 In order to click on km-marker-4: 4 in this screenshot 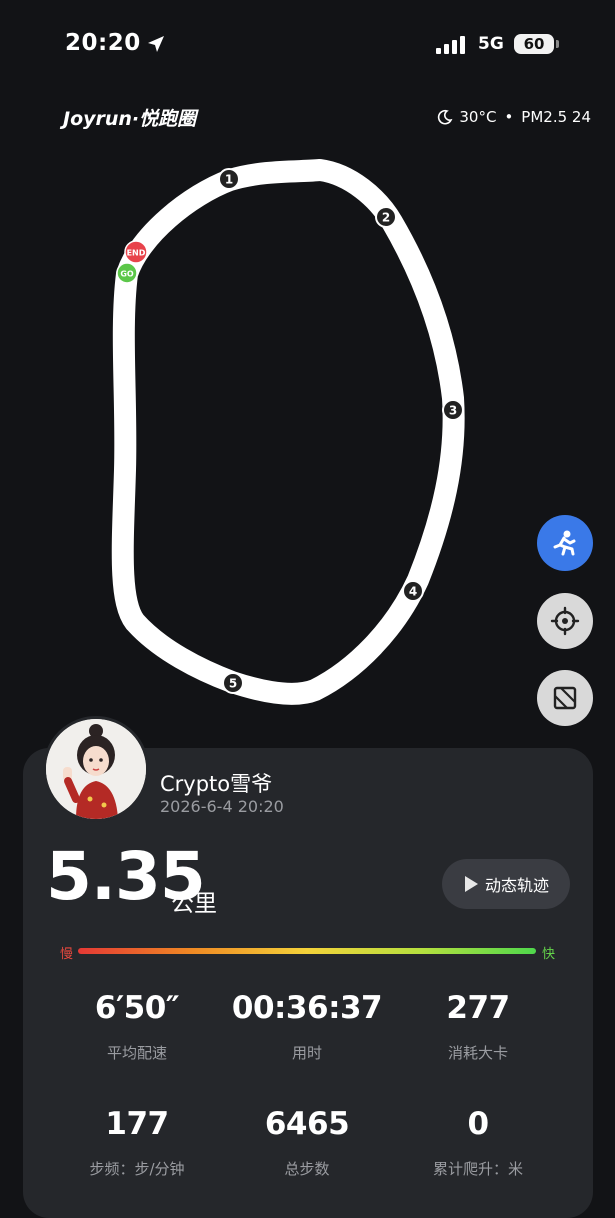, I will do `click(413, 591)`.